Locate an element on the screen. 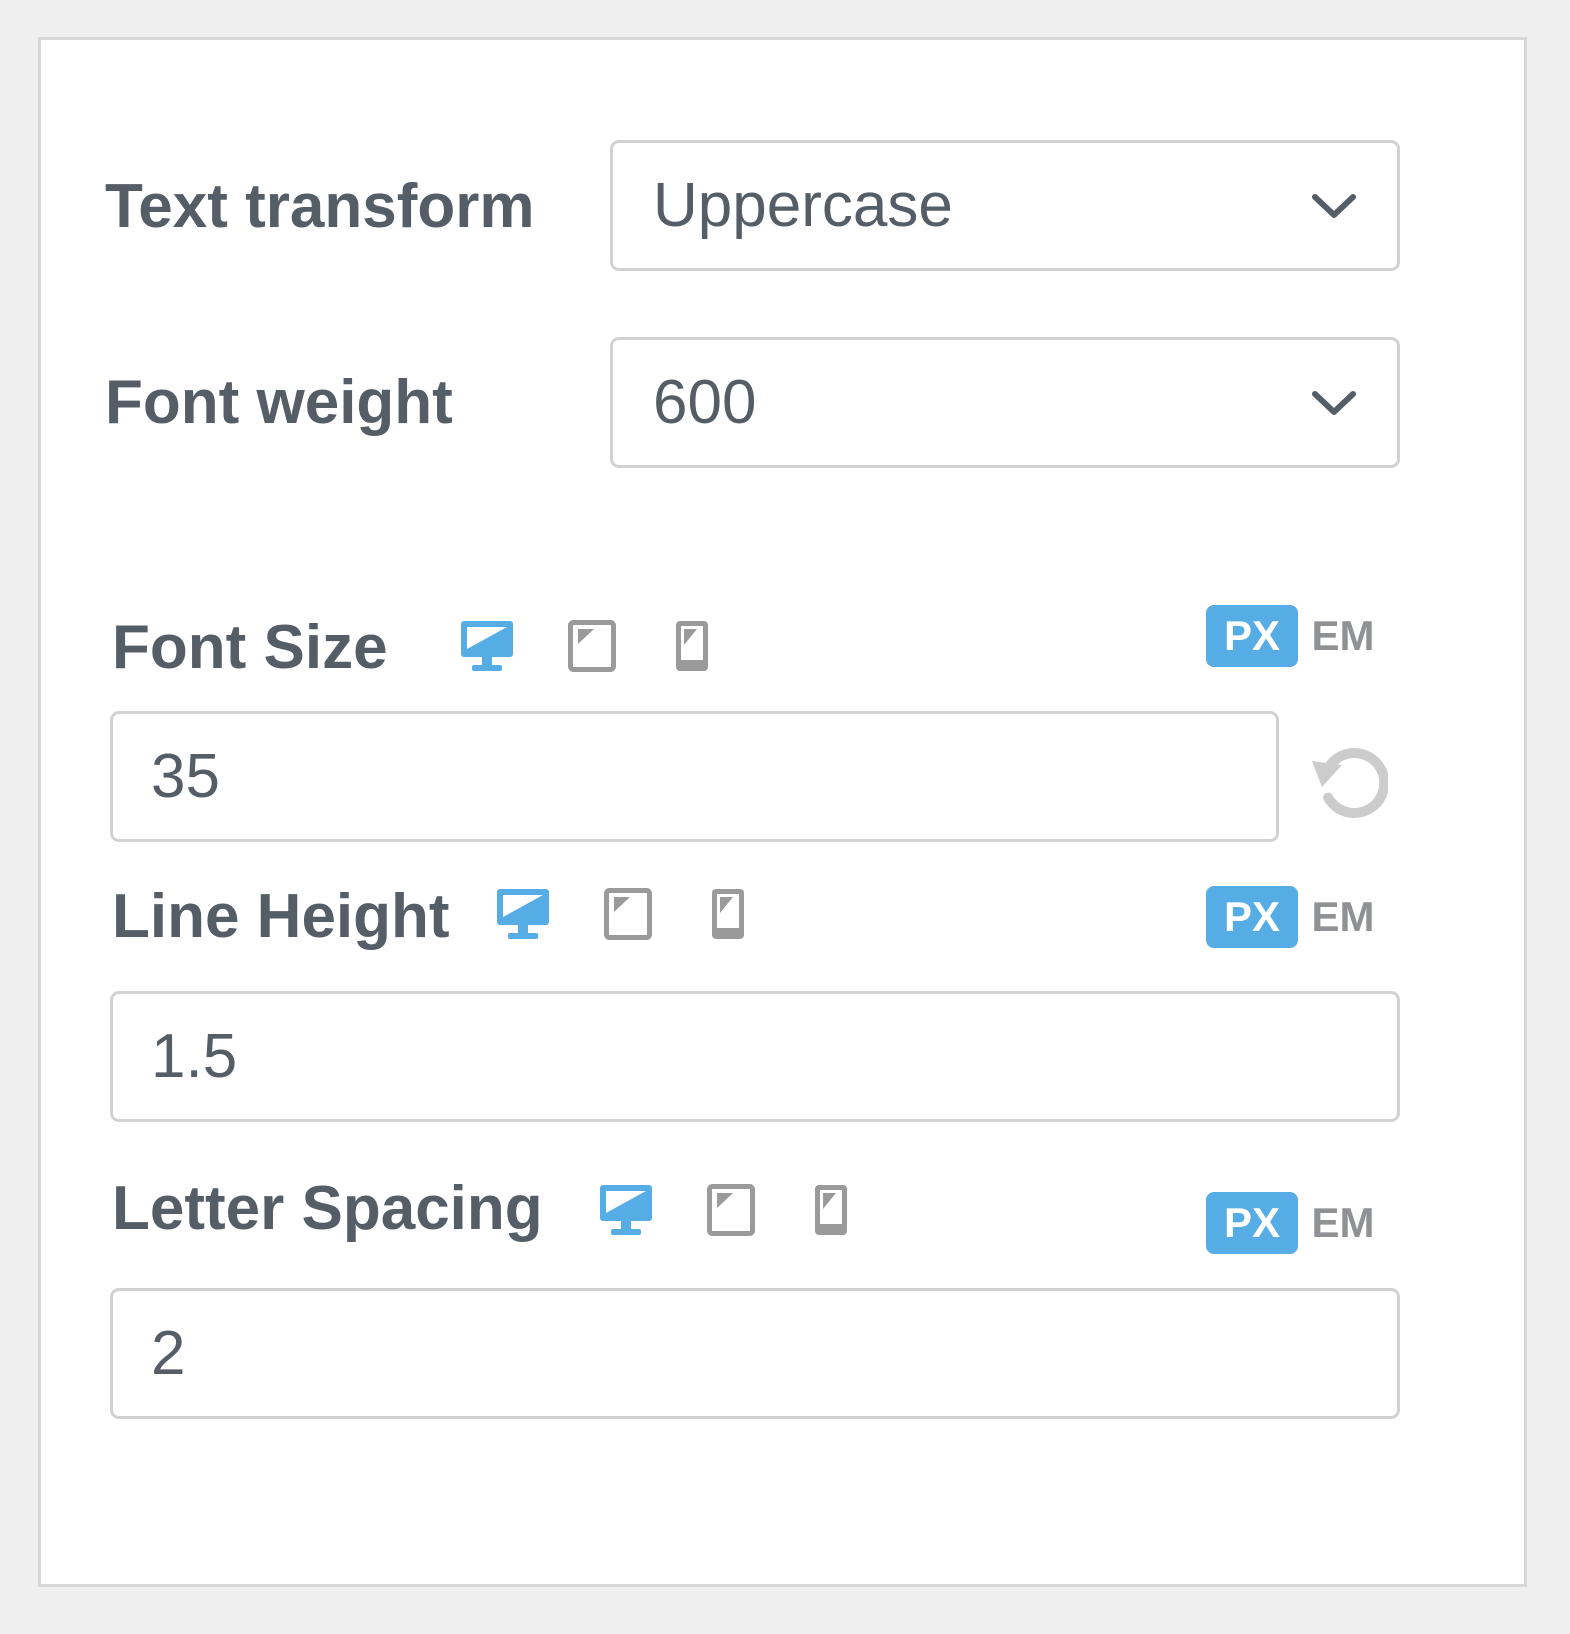 Image resolution: width=1570 pixels, height=1634 pixels. font-size-value: 35 is located at coordinates (185, 776).